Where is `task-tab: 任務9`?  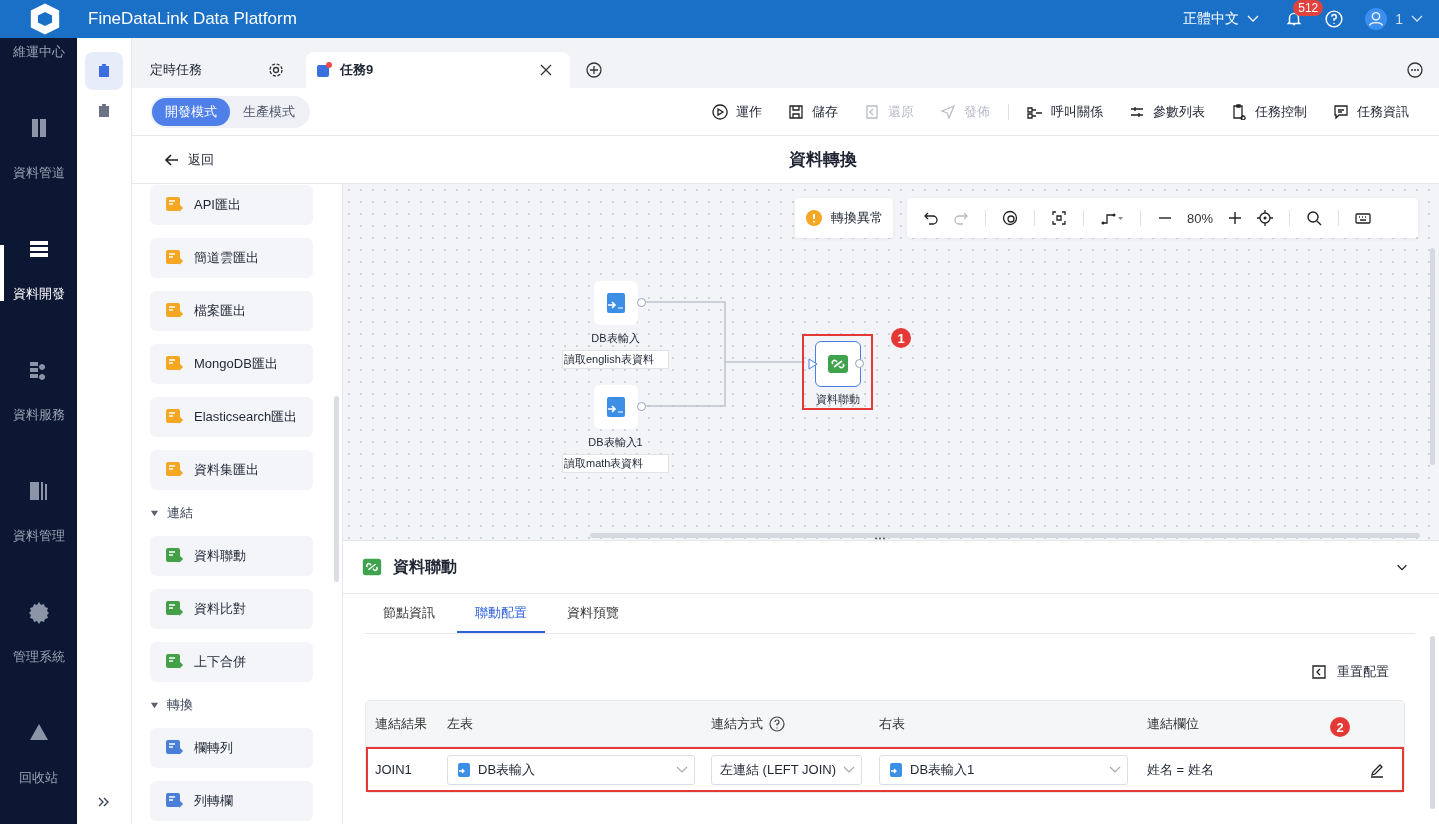 task-tab: 任務9 is located at coordinates (438, 70).